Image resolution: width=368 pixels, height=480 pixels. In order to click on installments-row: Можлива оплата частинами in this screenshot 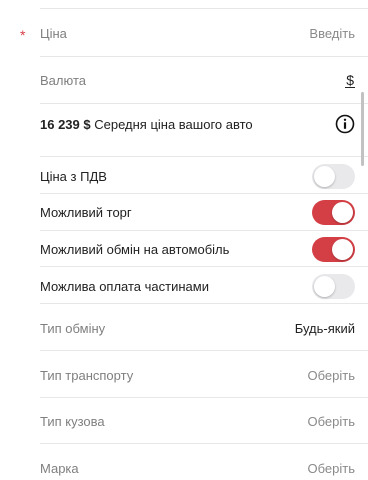, I will do `click(197, 286)`.